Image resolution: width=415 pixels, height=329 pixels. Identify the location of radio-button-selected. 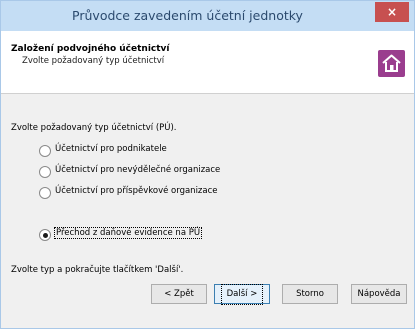
(45, 235).